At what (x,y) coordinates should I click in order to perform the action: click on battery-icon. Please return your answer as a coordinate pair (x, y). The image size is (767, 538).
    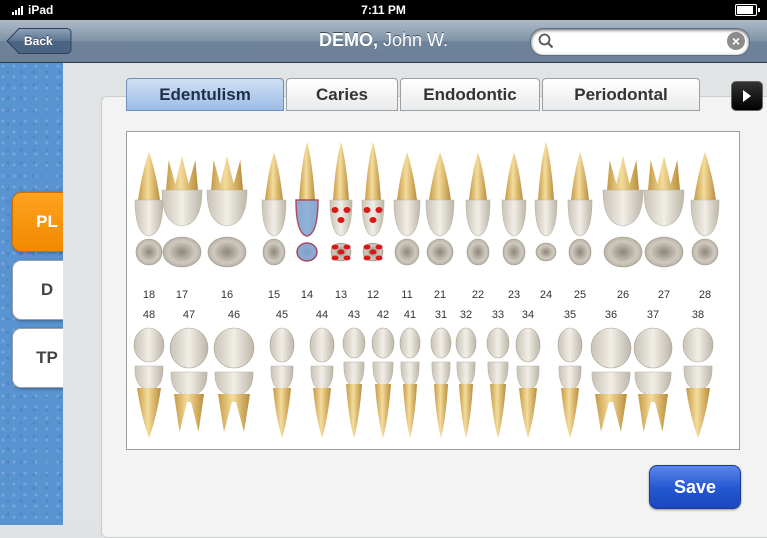
    Looking at the image, I should click on (747, 10).